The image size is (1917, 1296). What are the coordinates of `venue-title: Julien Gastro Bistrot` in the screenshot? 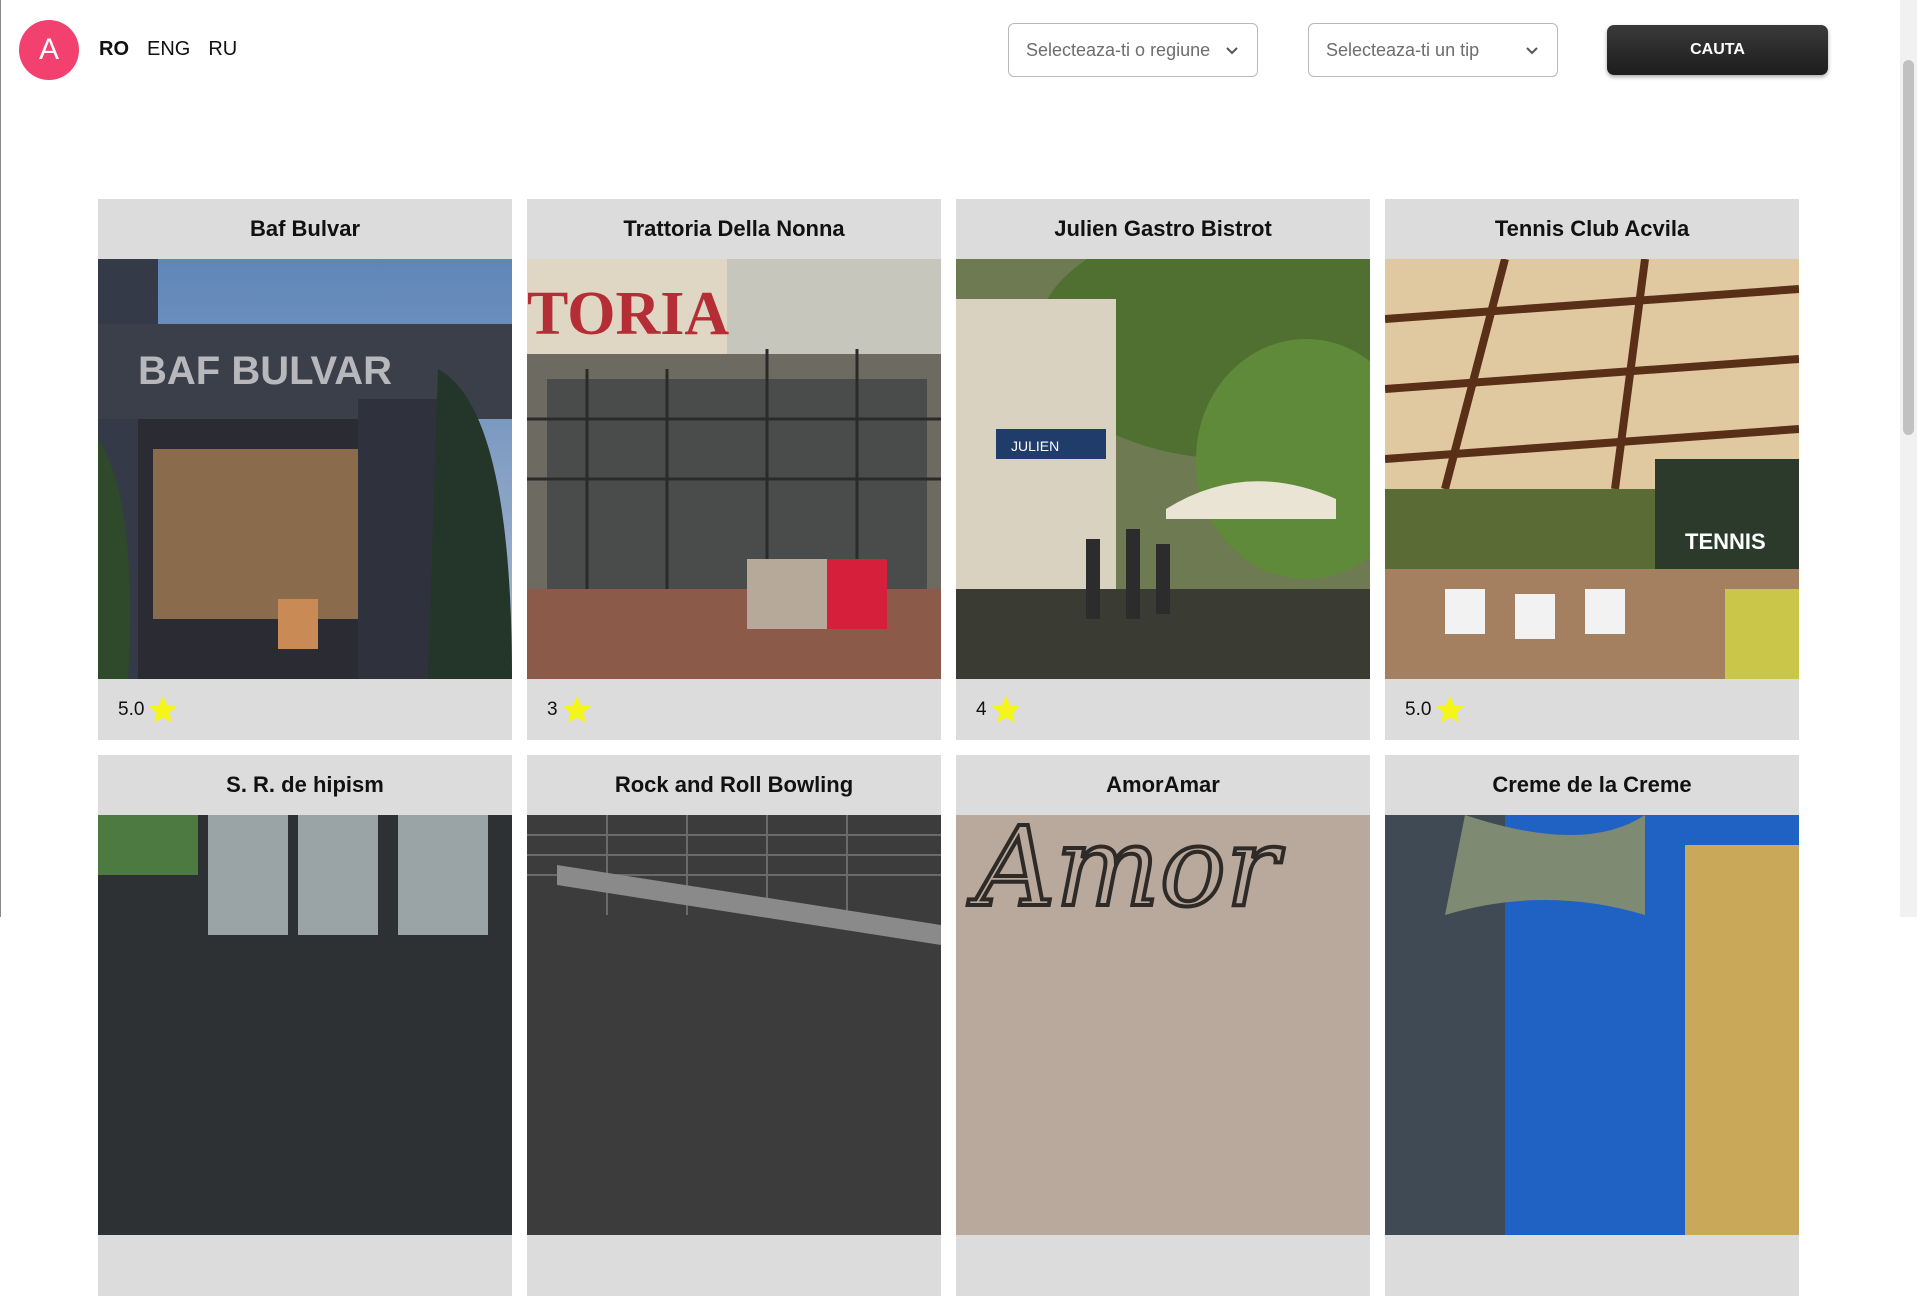 It's located at (1163, 228).